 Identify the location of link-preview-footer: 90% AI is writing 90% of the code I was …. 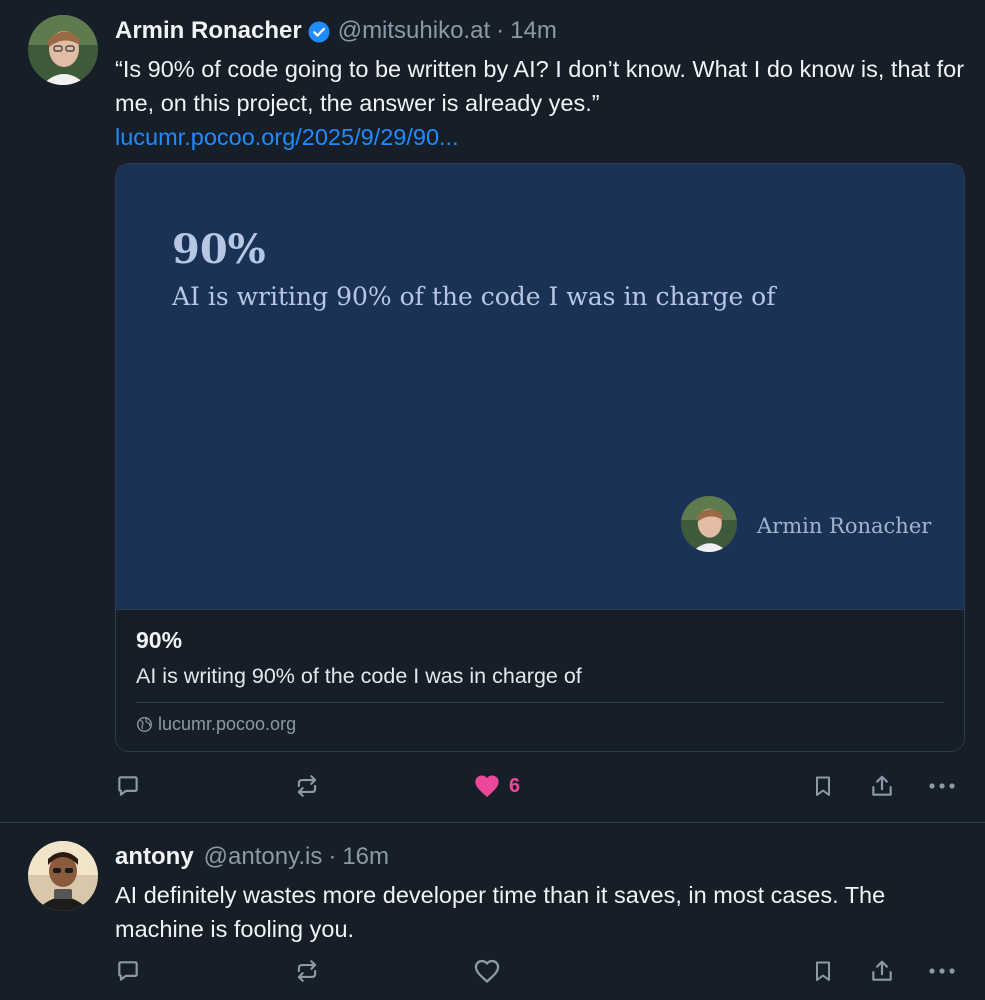
(540, 680).